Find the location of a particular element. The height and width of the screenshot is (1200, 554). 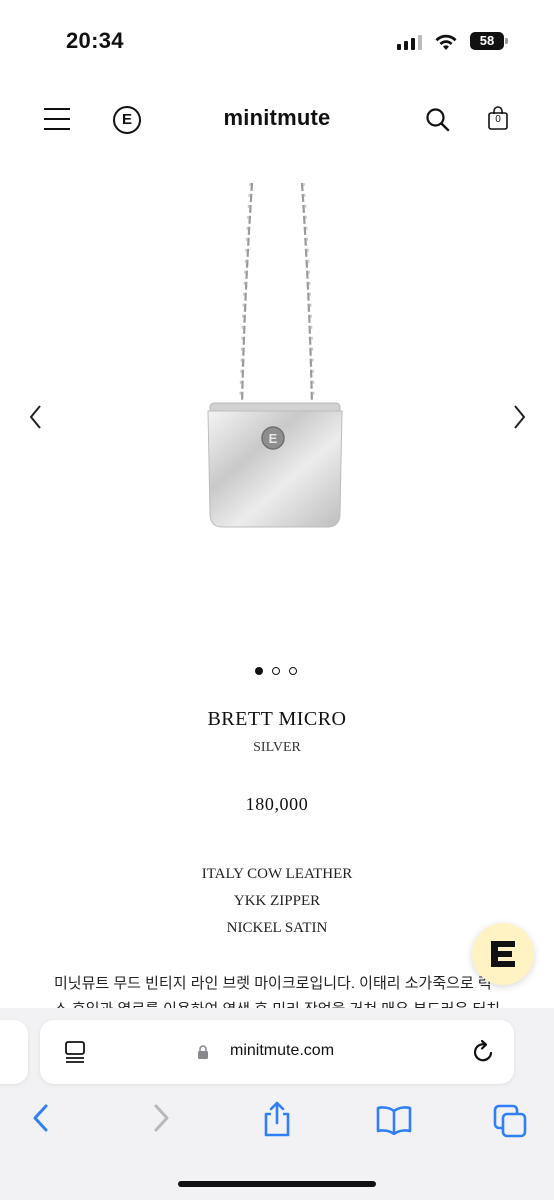

reader-icon is located at coordinates (75, 1052).